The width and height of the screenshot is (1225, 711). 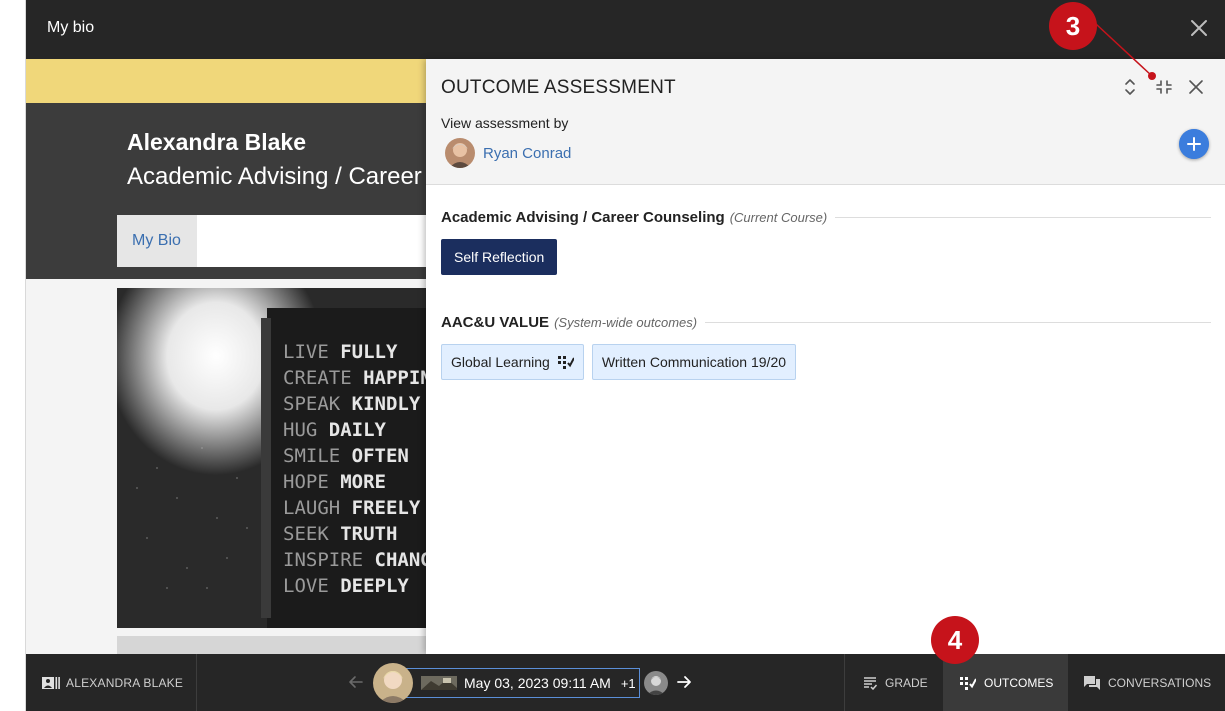 What do you see at coordinates (439, 683) in the screenshot?
I see `submission-thumbnail` at bounding box center [439, 683].